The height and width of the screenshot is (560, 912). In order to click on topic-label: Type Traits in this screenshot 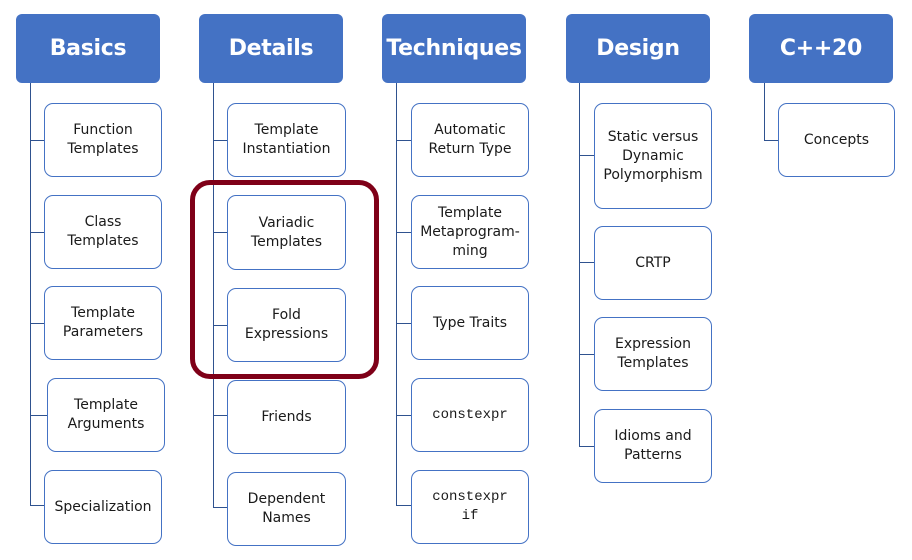, I will do `click(470, 322)`.